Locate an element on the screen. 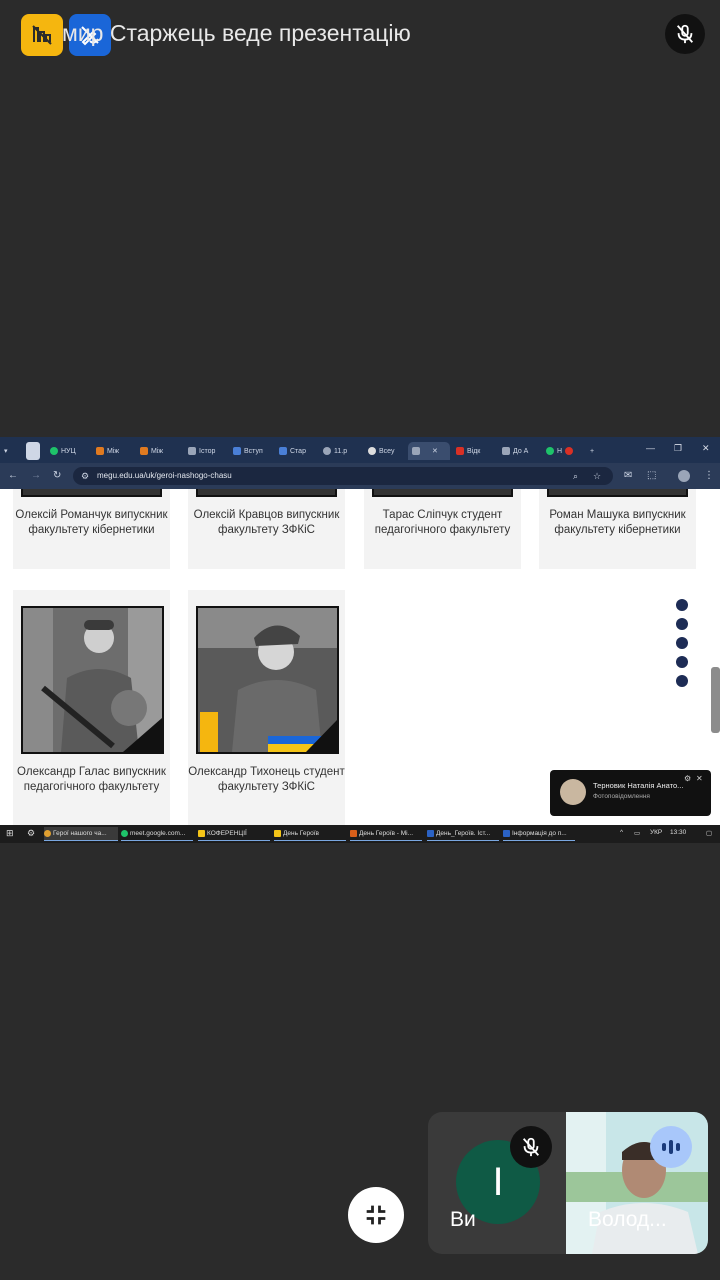  exit-fullscreen-button is located at coordinates (376, 1215).